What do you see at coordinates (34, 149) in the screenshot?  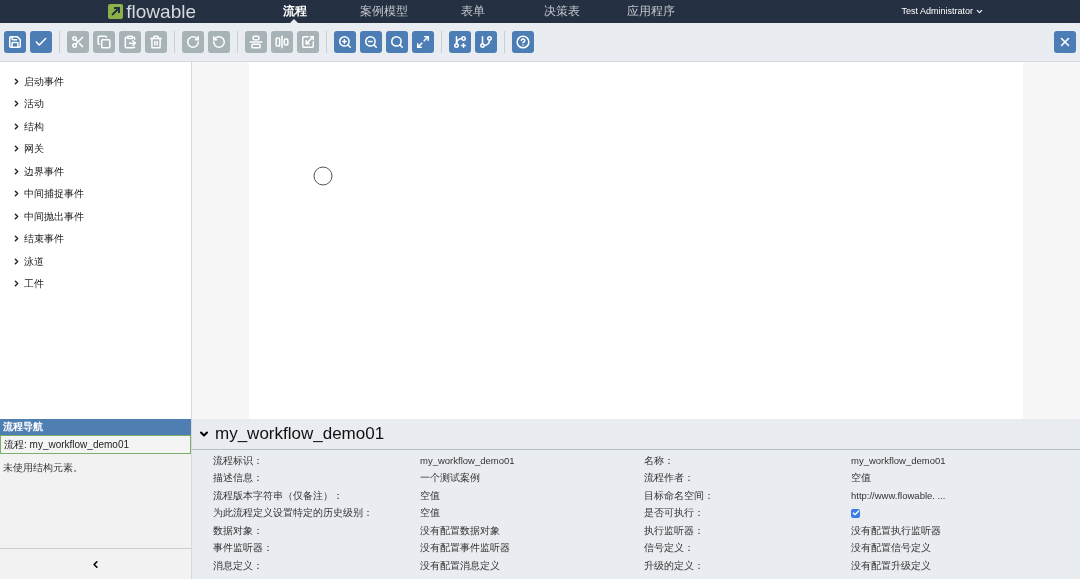 I see `palette-label: 网关` at bounding box center [34, 149].